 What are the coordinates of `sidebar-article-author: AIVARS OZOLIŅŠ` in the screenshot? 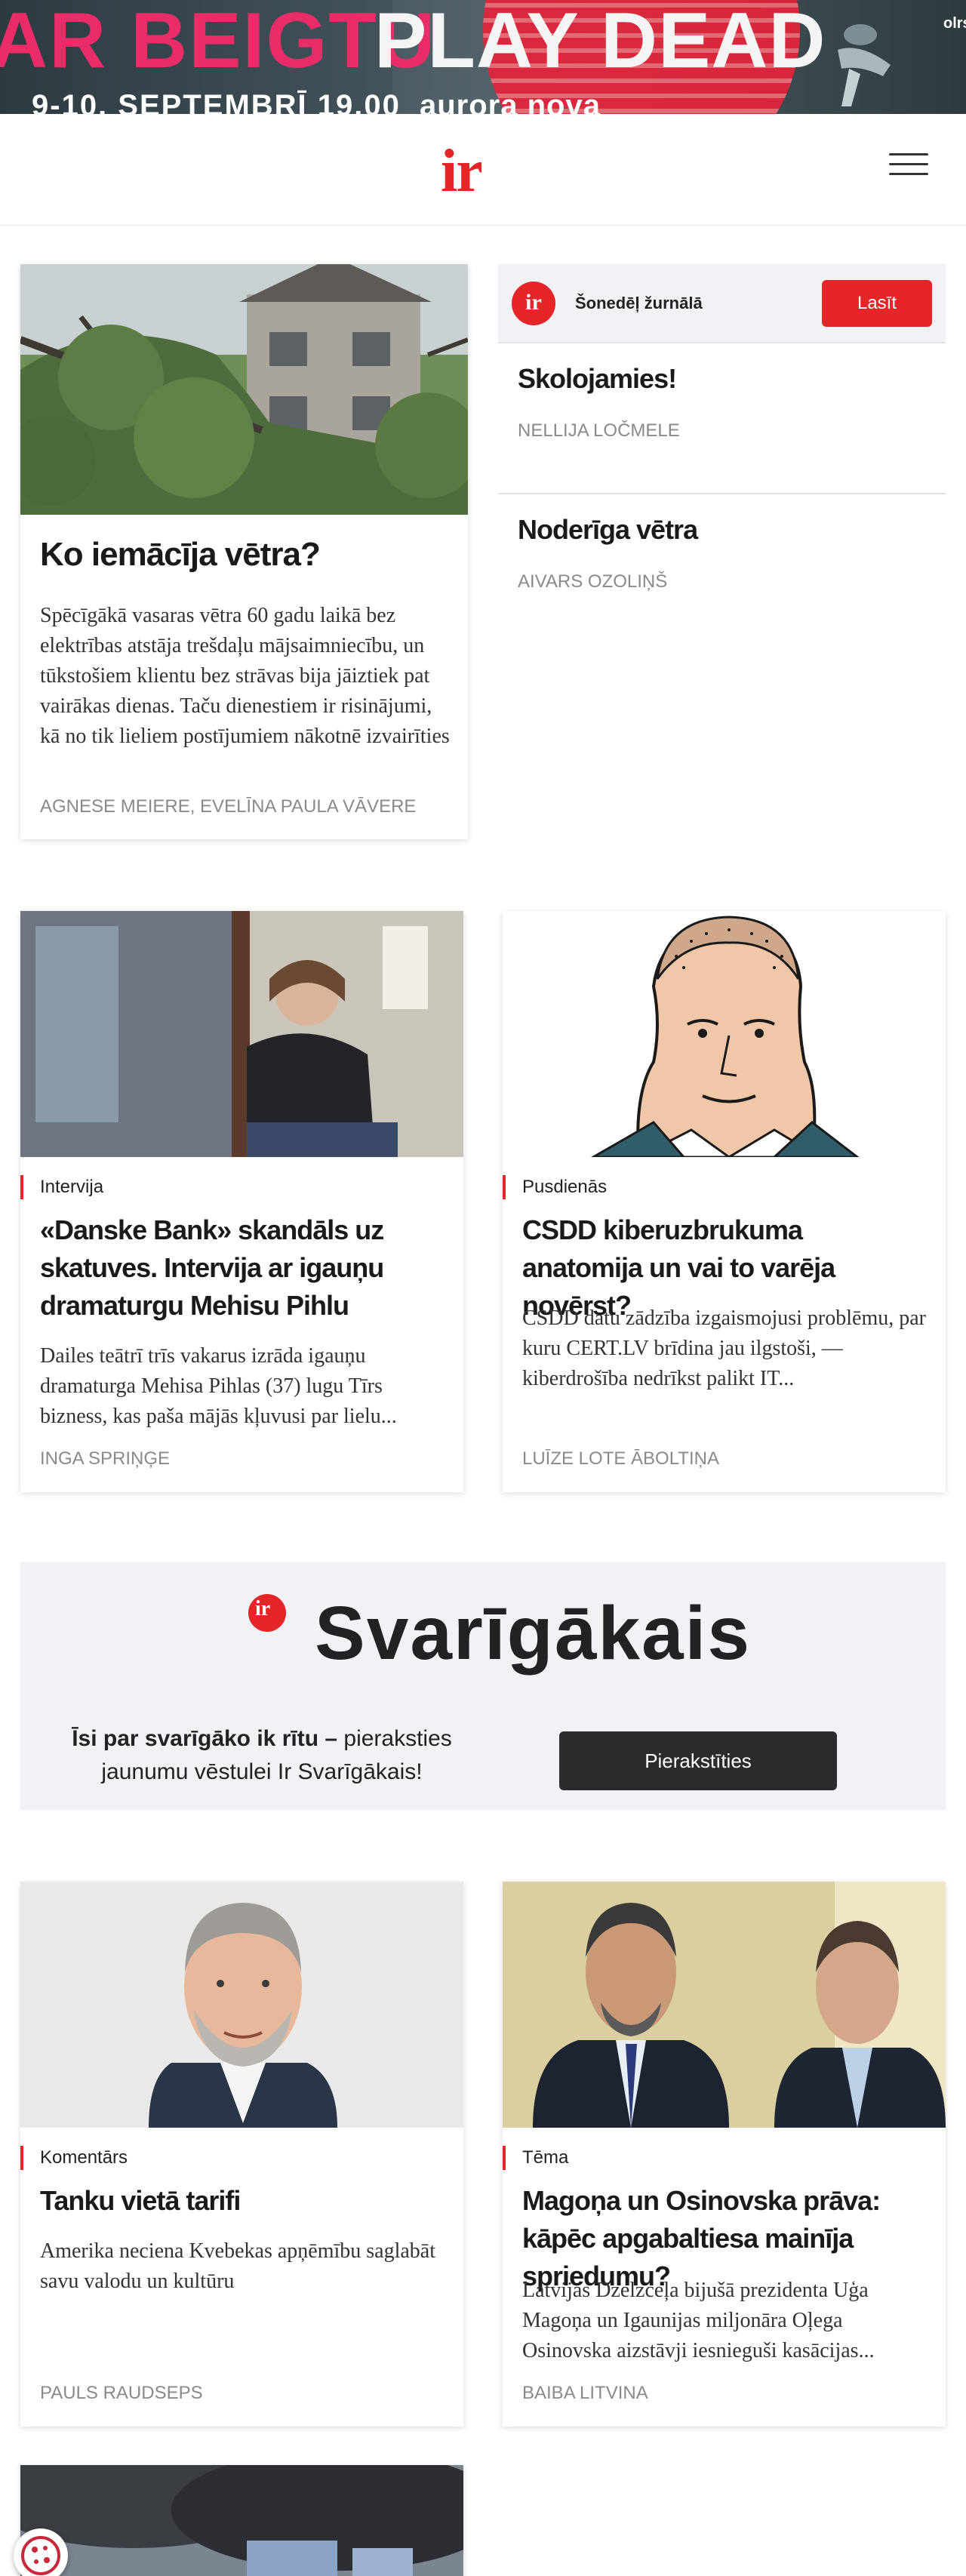 It's located at (722, 581).